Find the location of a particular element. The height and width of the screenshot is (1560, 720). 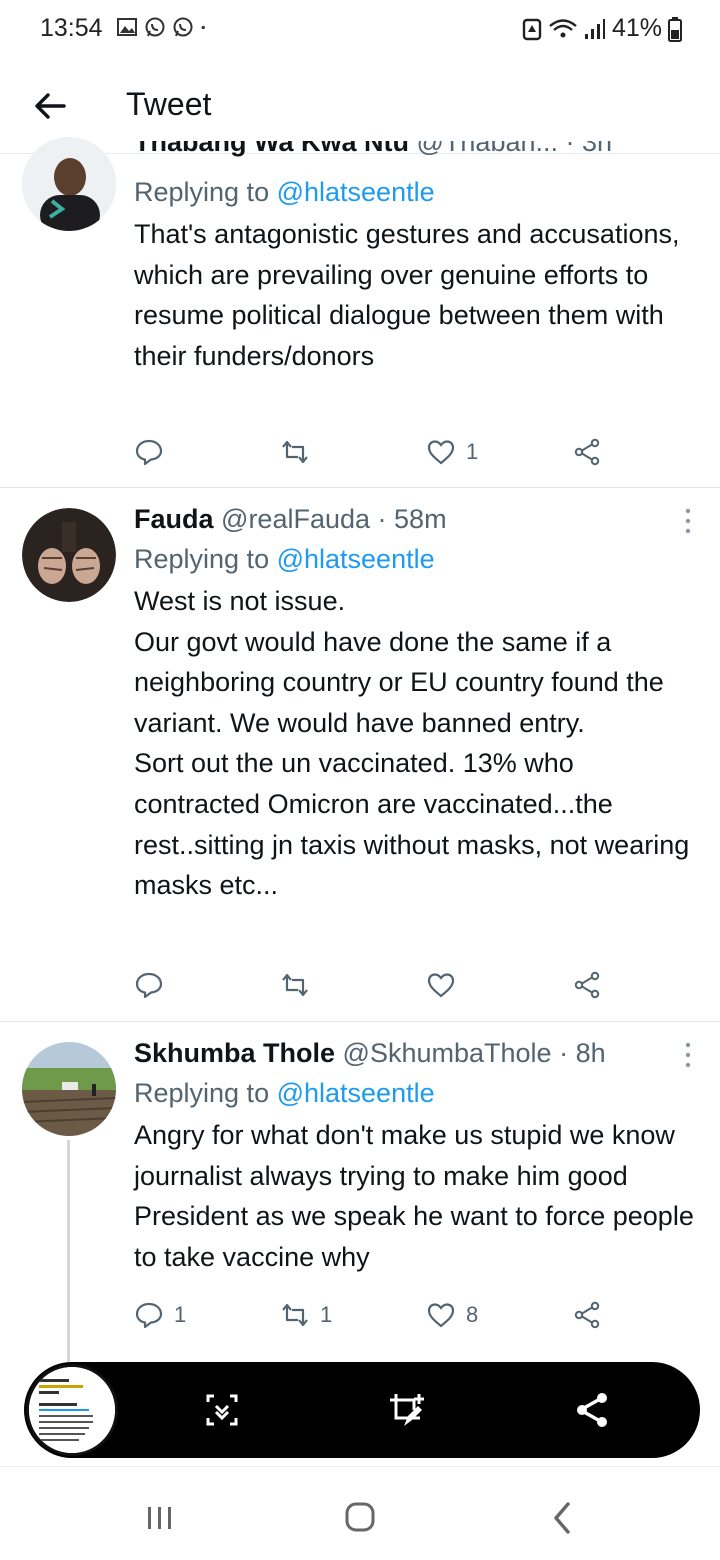

dot-icon is located at coordinates (203, 27).